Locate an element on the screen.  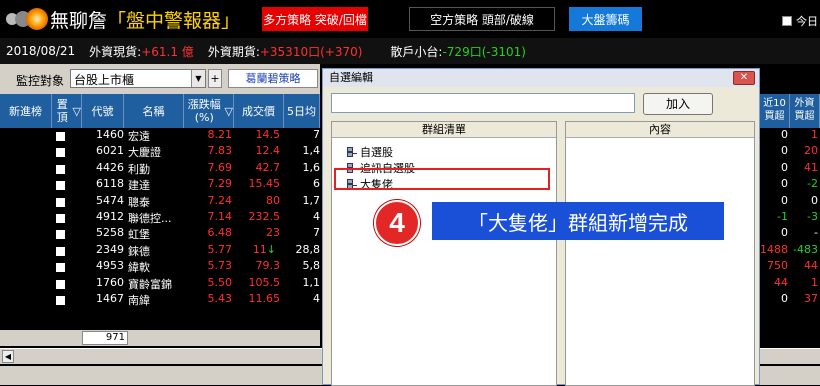
monitor-target-select: 台股上市櫃 ▼ is located at coordinates (138, 78).